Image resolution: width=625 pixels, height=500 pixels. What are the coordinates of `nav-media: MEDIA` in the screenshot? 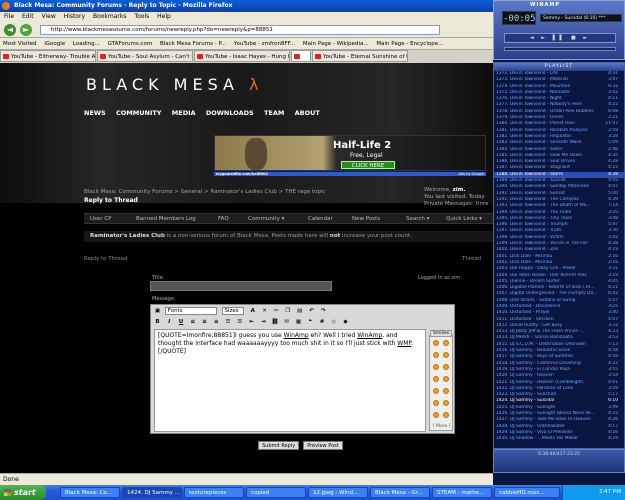 It's located at (184, 113).